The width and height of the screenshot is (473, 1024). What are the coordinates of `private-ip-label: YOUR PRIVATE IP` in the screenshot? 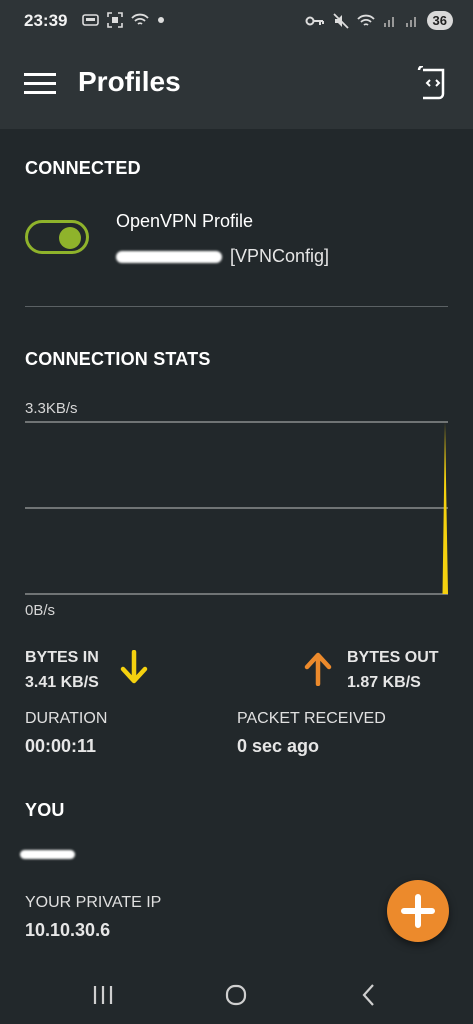 It's located at (93, 902).